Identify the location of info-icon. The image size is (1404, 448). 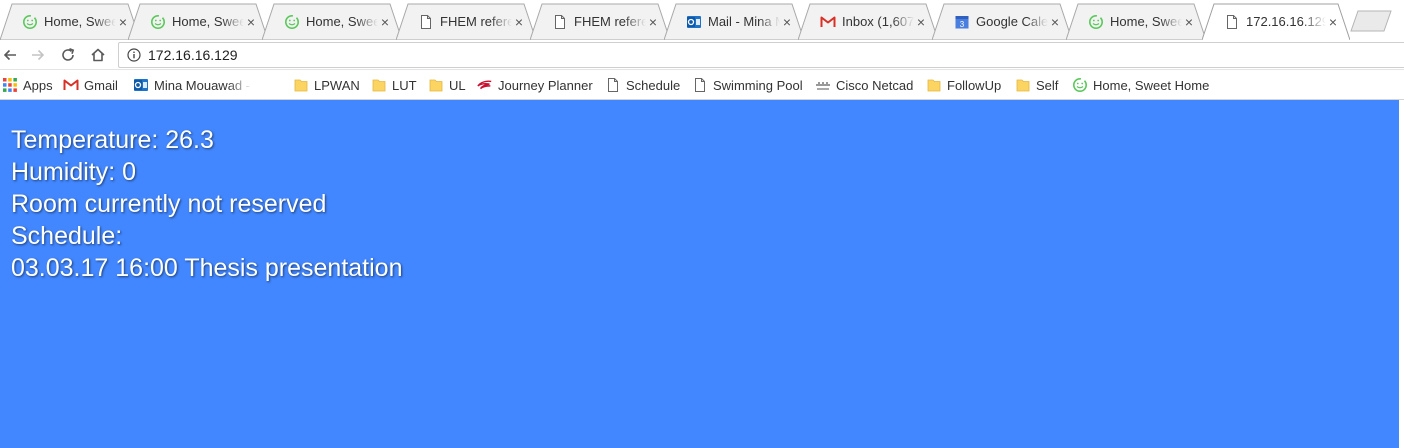
(134, 55).